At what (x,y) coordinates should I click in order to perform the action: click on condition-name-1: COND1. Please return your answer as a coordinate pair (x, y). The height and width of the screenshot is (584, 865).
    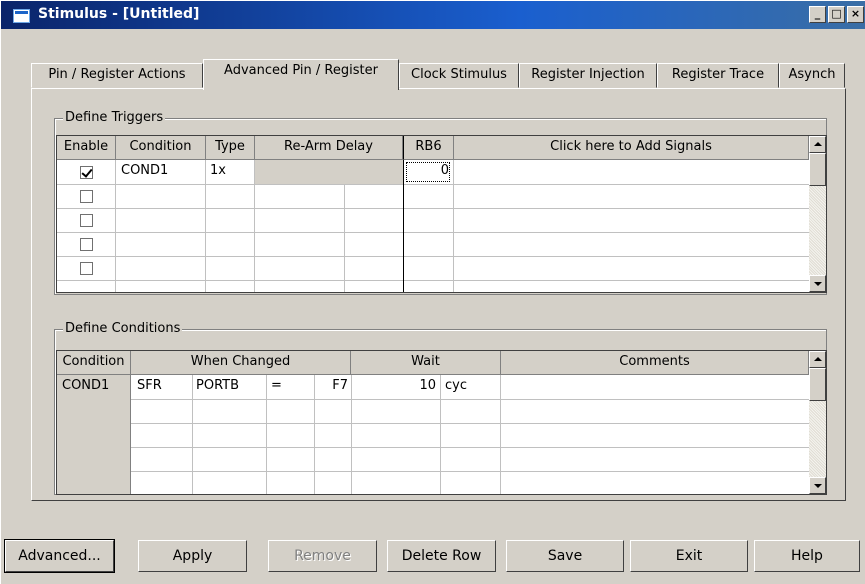
    Looking at the image, I should click on (95, 387).